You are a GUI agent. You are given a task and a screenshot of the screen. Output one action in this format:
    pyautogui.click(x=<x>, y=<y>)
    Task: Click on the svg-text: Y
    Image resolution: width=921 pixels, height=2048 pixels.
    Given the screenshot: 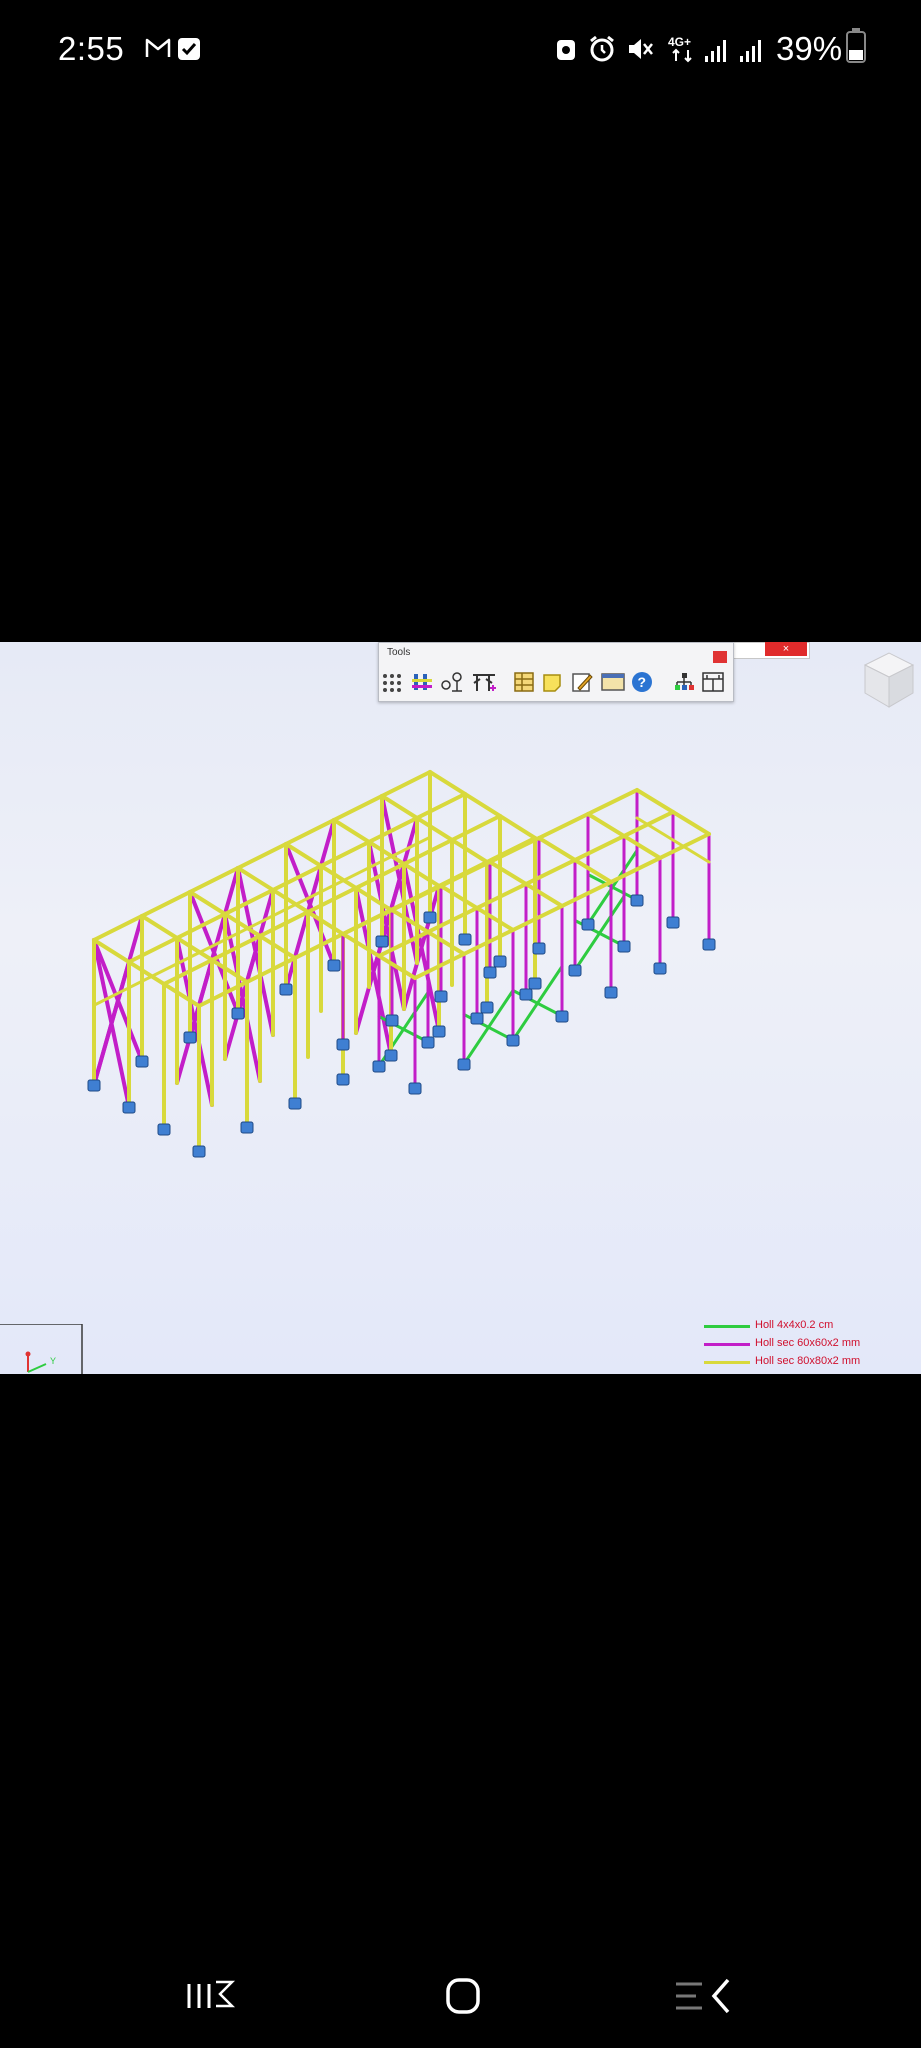 What is the action you would take?
    pyautogui.click(x=53, y=1361)
    